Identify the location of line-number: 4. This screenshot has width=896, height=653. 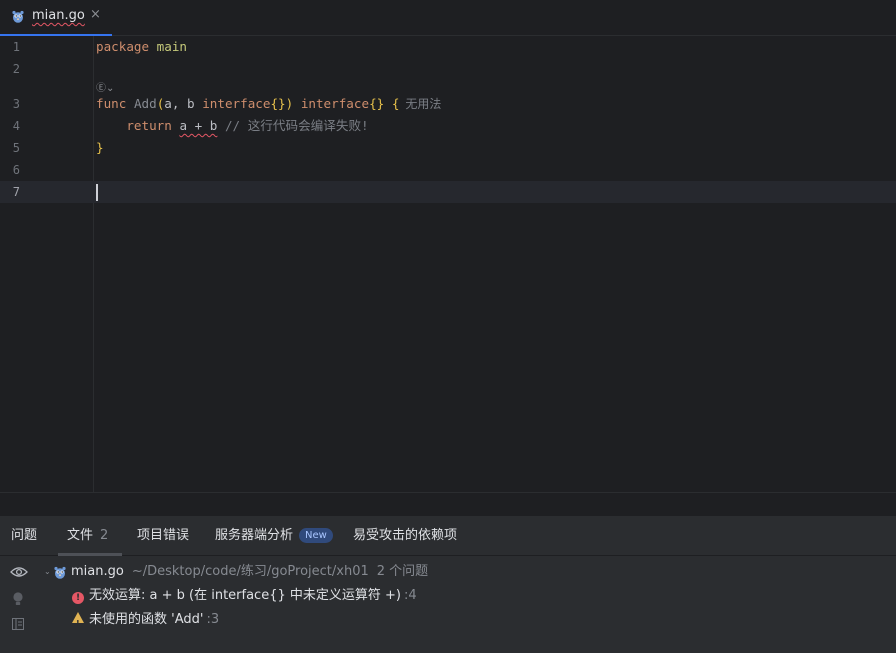
(16, 126).